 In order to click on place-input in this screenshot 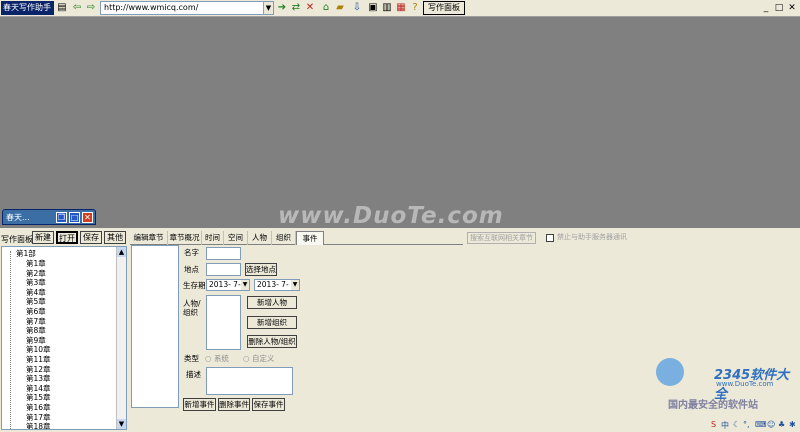, I will do `click(223, 269)`.